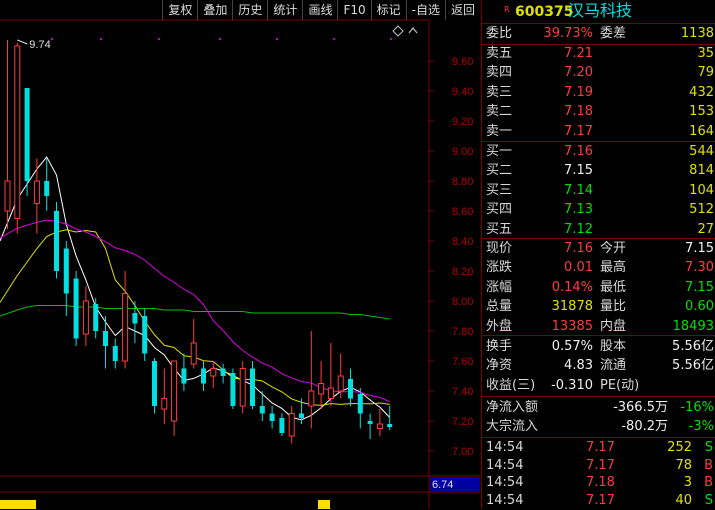 This screenshot has width=715, height=510. Describe the element at coordinates (613, 346) in the screenshot. I see `fundamental-label2: 股本` at that location.